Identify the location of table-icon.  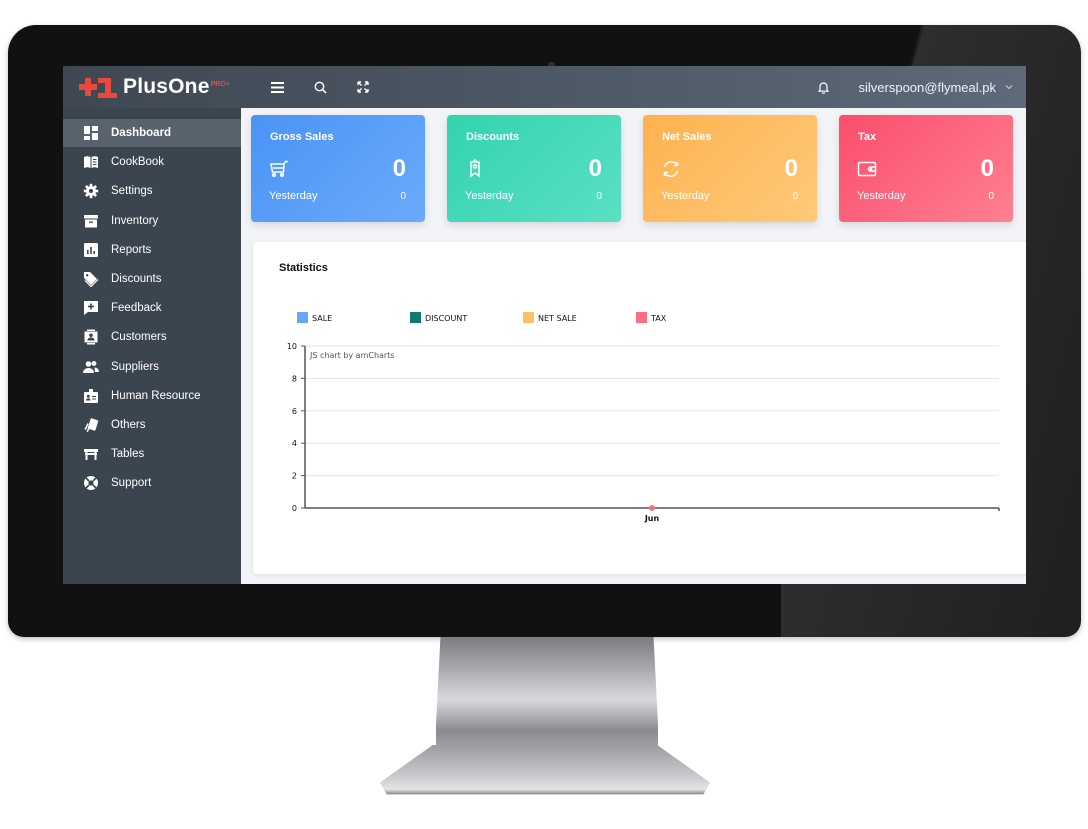
(91, 454).